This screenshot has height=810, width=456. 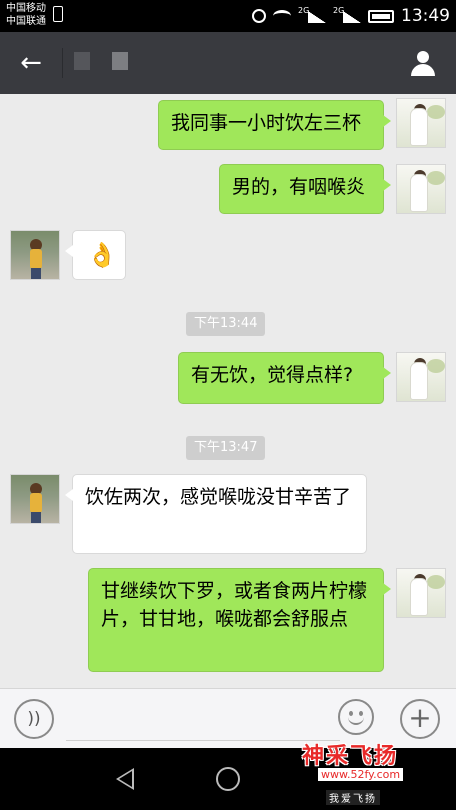 What do you see at coordinates (356, 717) in the screenshot?
I see `emoji-icon` at bounding box center [356, 717].